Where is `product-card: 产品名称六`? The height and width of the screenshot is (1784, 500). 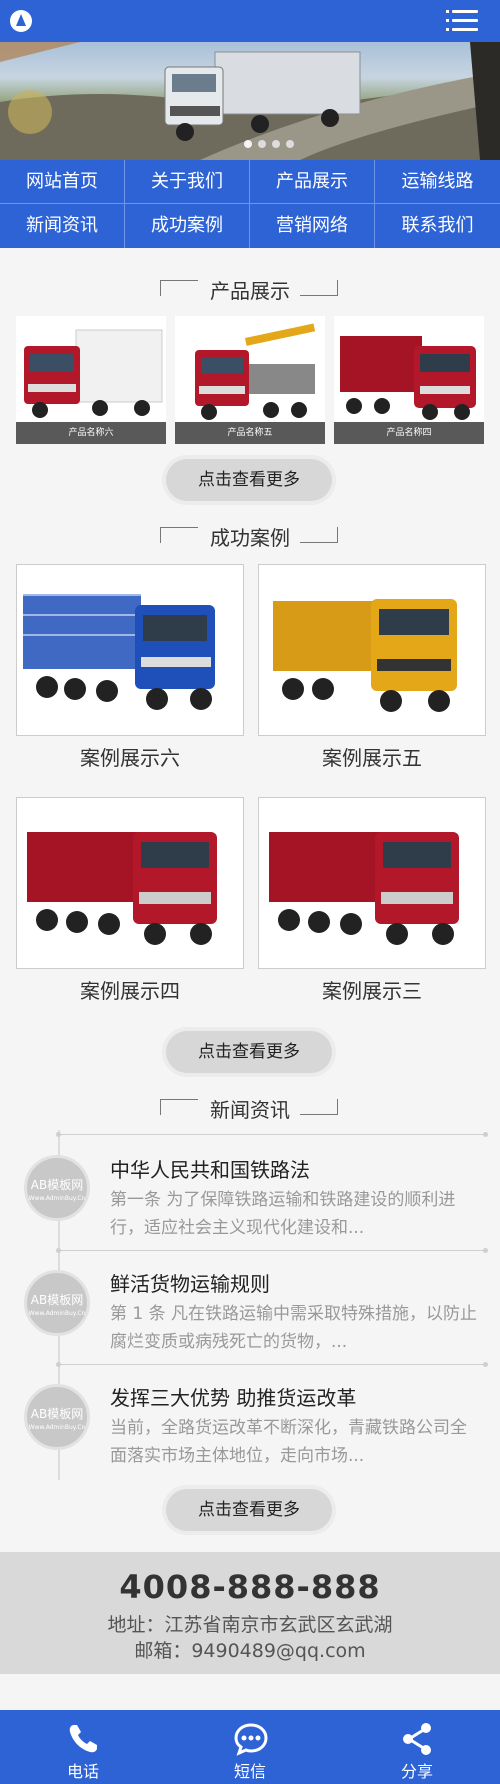 product-card: 产品名称六 is located at coordinates (91, 380).